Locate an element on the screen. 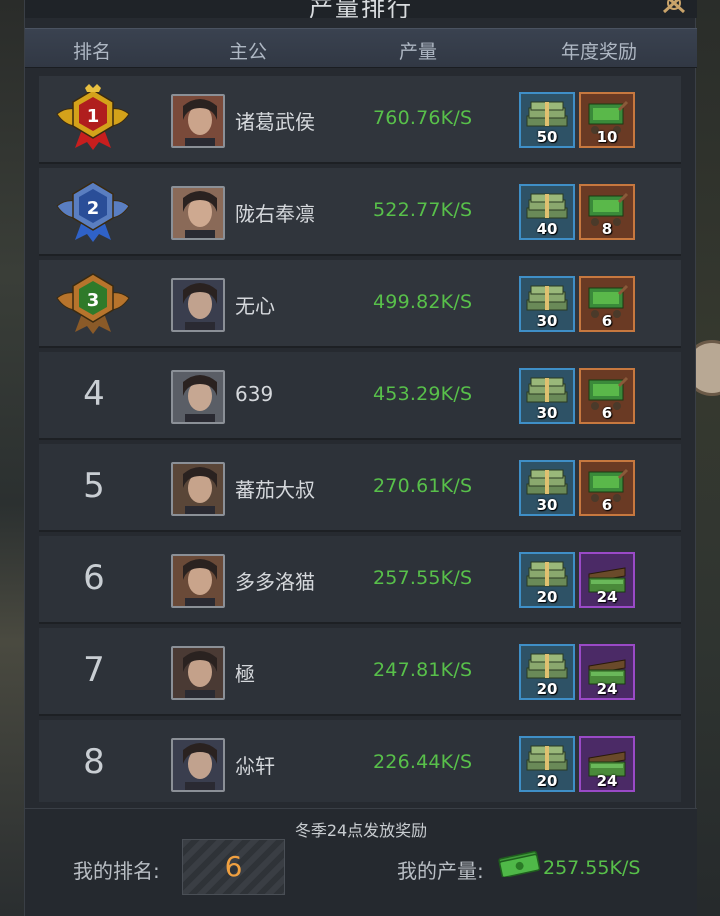 This screenshot has width=720, height=916. footer: 冬季24点发放奖励 我的排名: 6 我的产量: 257.55K/S is located at coordinates (361, 862).